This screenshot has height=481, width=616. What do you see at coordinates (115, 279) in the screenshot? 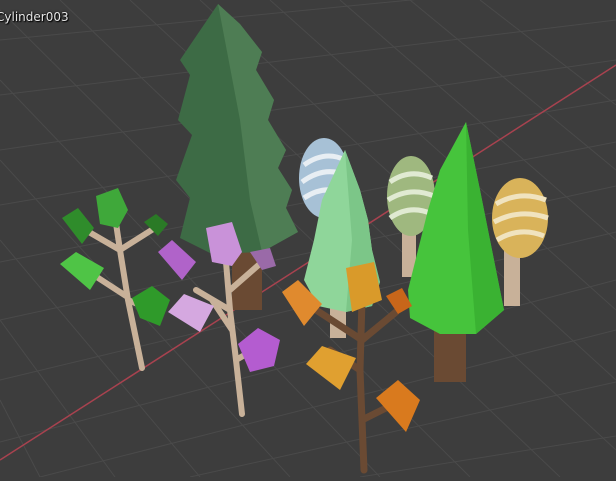
I see `green-leaf-branch-tree` at bounding box center [115, 279].